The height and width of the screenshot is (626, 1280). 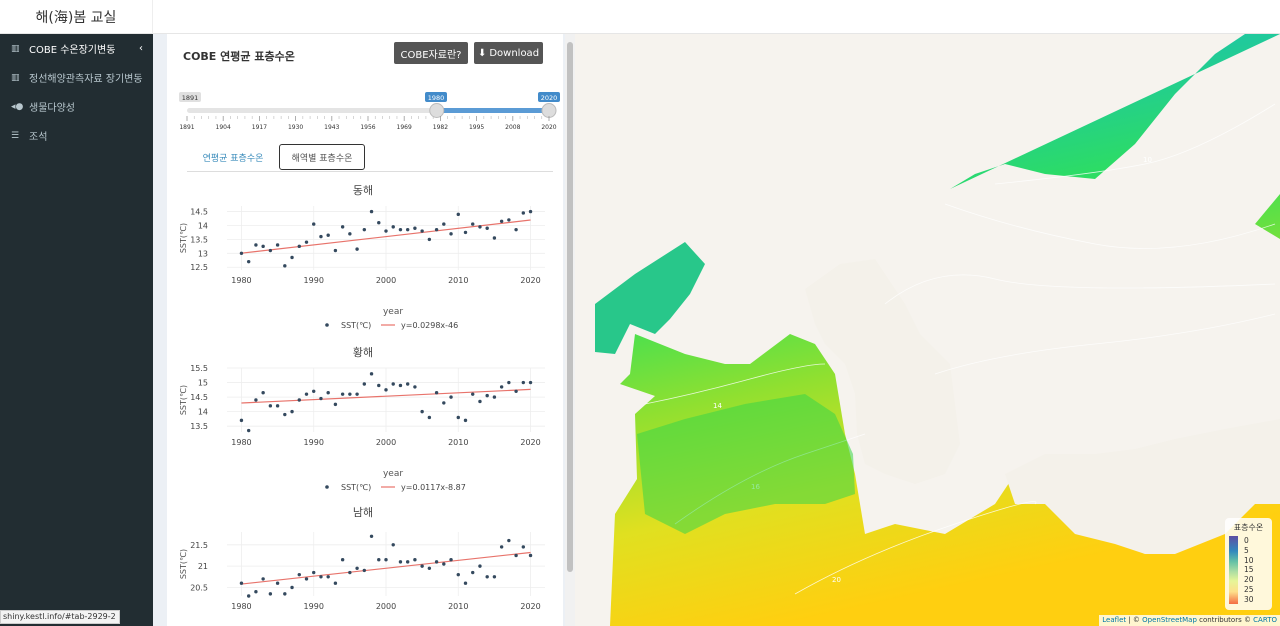 What do you see at coordinates (223, 127) in the screenshot?
I see `slider-tick-label: 1904` at bounding box center [223, 127].